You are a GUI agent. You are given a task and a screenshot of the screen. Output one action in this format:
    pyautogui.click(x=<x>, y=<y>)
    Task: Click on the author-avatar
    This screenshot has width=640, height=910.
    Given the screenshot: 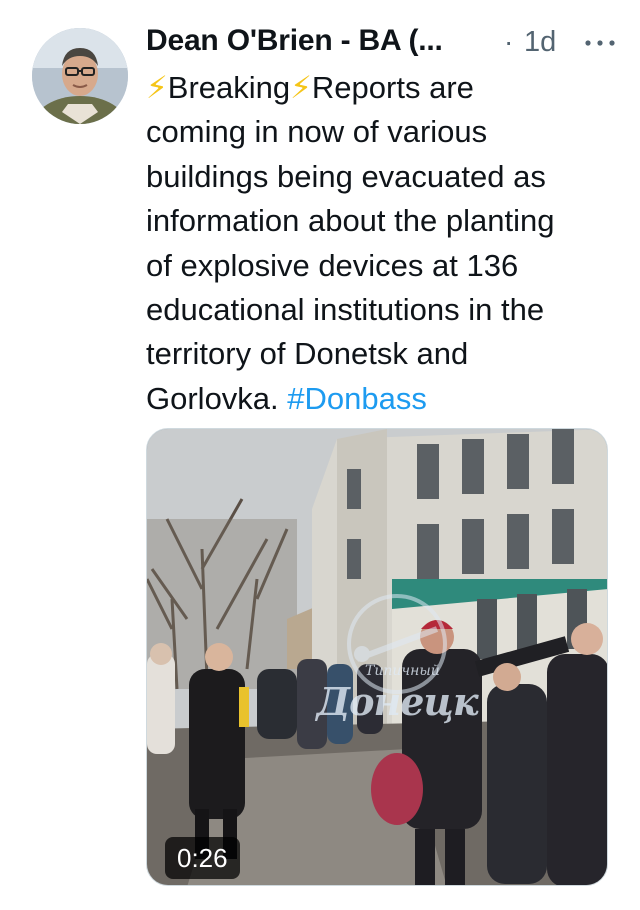 What is the action you would take?
    pyautogui.click(x=80, y=76)
    